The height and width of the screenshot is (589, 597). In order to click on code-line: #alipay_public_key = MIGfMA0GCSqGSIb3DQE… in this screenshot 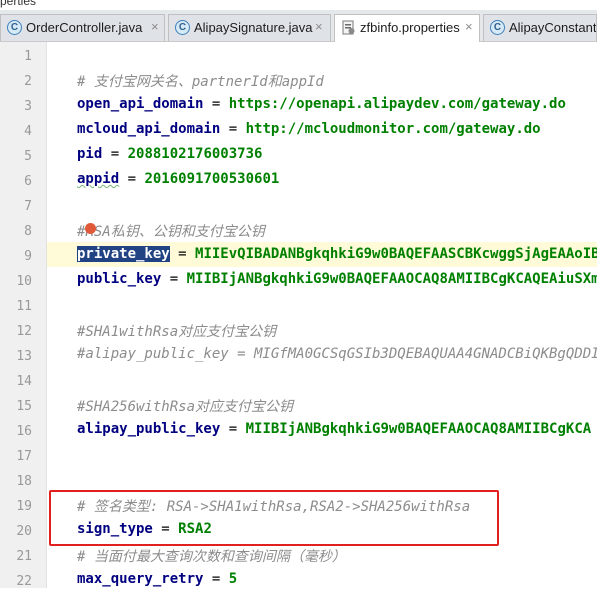, I will do `click(322, 354)`.